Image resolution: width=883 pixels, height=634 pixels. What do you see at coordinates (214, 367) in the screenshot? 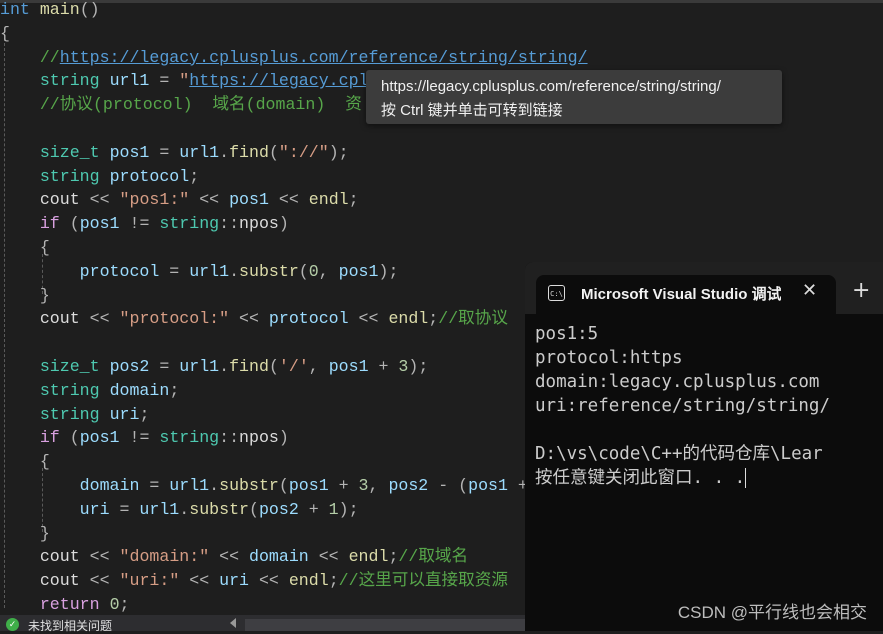
I see `code-line: size_t pos2 = url1.find('/', pos1 + 3);` at bounding box center [214, 367].